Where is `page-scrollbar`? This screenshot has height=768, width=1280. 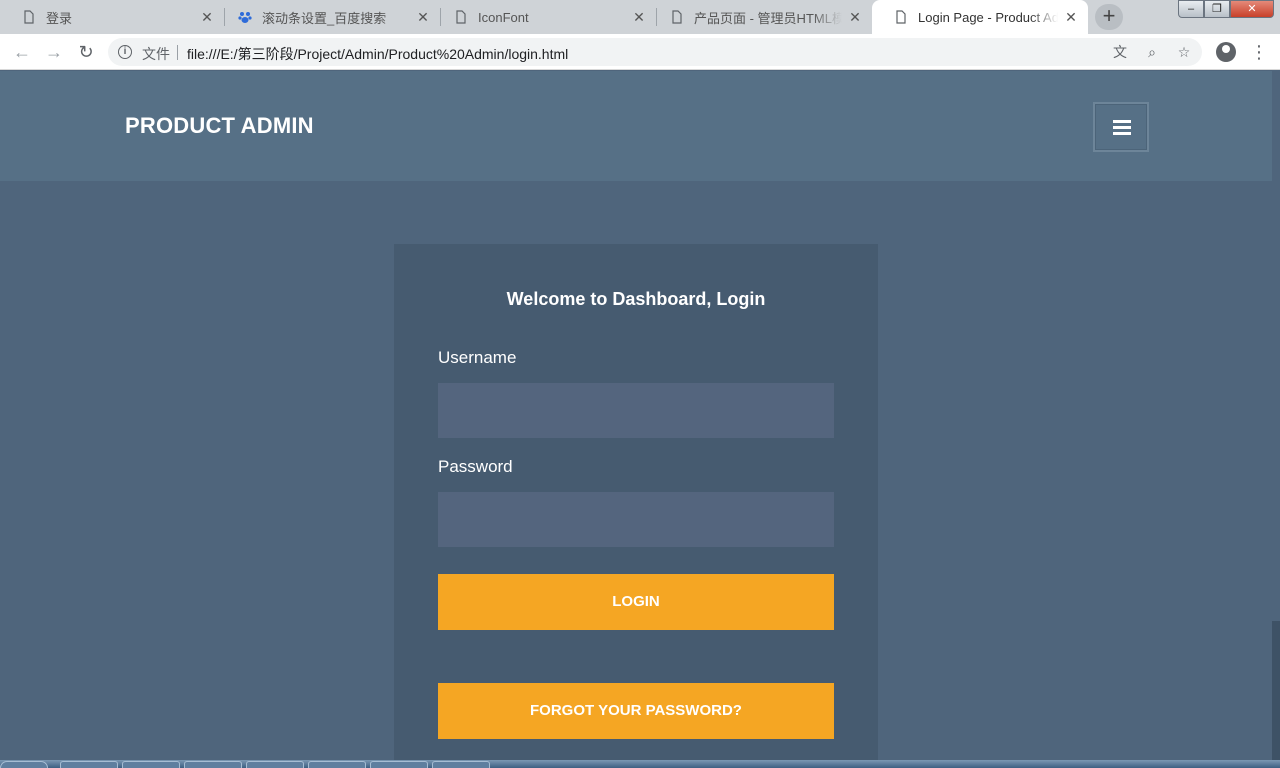
page-scrollbar is located at coordinates (1276, 419).